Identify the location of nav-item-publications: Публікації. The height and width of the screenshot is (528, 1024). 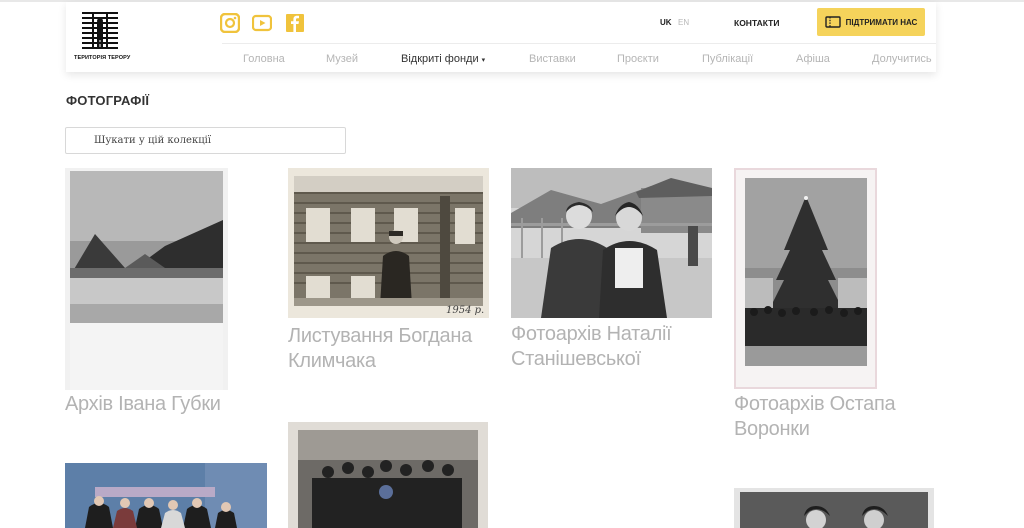
(727, 59).